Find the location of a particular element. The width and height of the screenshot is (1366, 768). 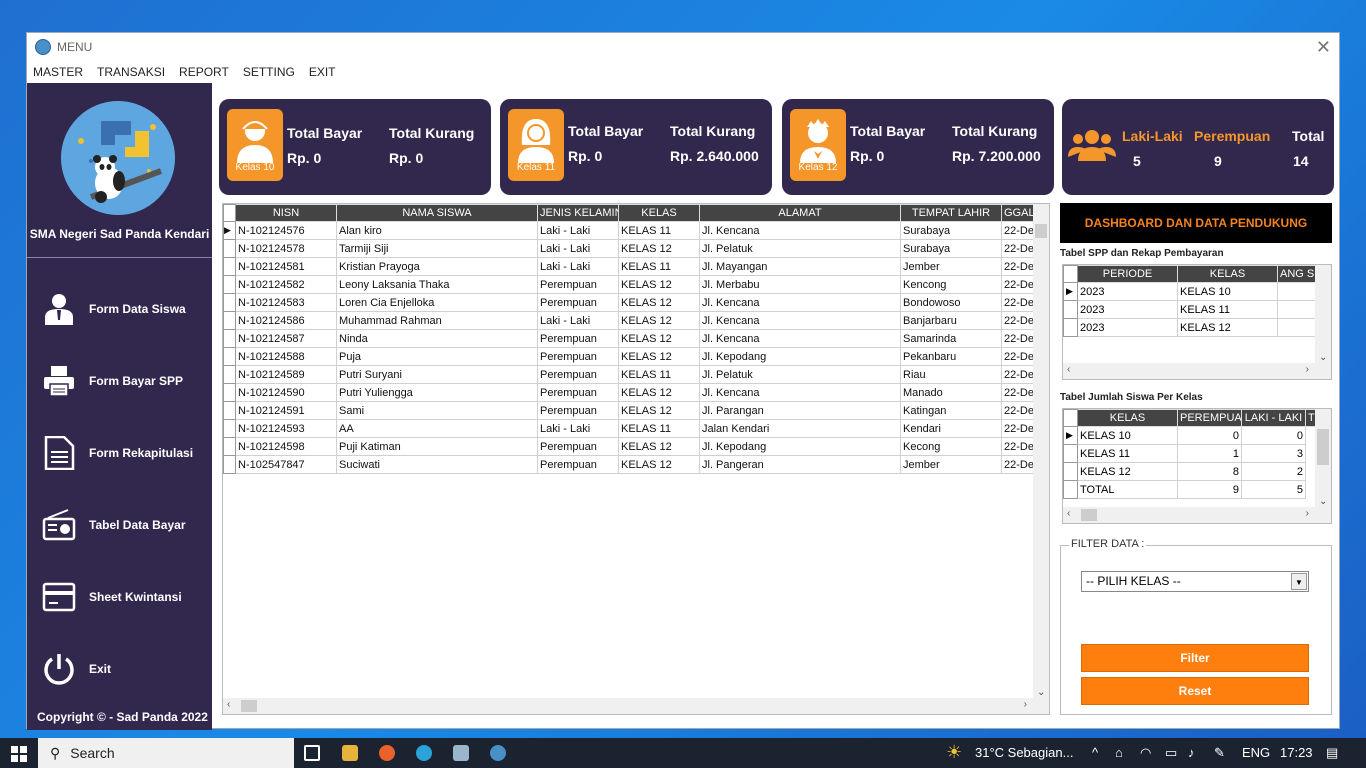

table-cell: Jl. Mayangan is located at coordinates (800, 266).